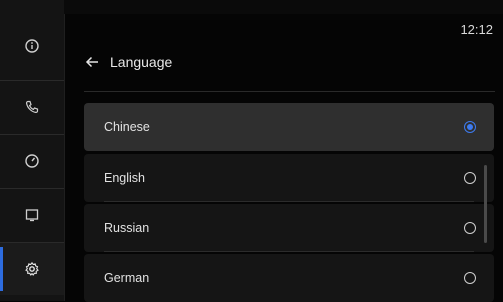 The width and height of the screenshot is (503, 302). What do you see at coordinates (485, 204) in the screenshot?
I see `scrollbar` at bounding box center [485, 204].